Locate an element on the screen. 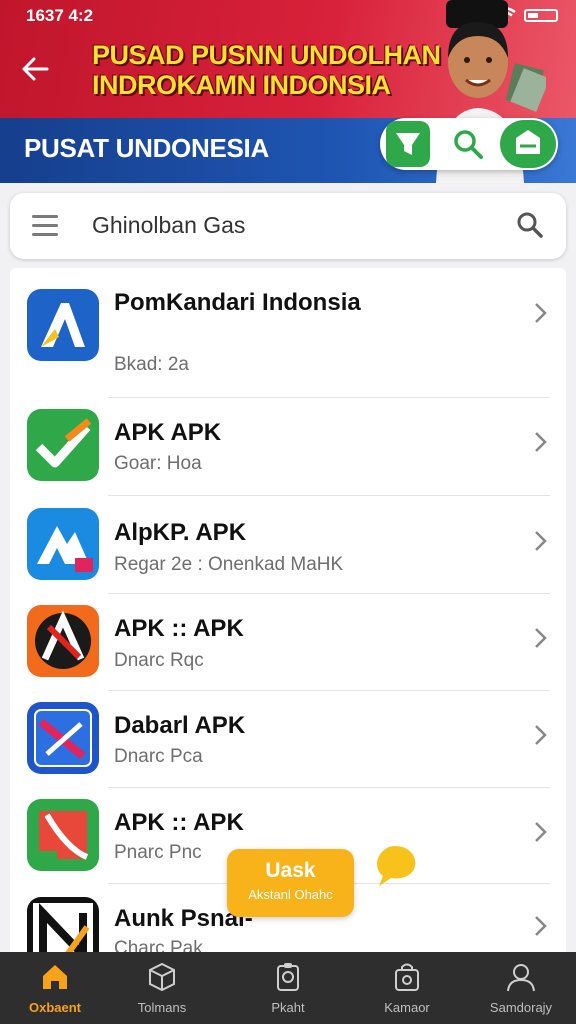 The height and width of the screenshot is (1024, 576). app-subtitle: Bkad: 2a is located at coordinates (151, 364).